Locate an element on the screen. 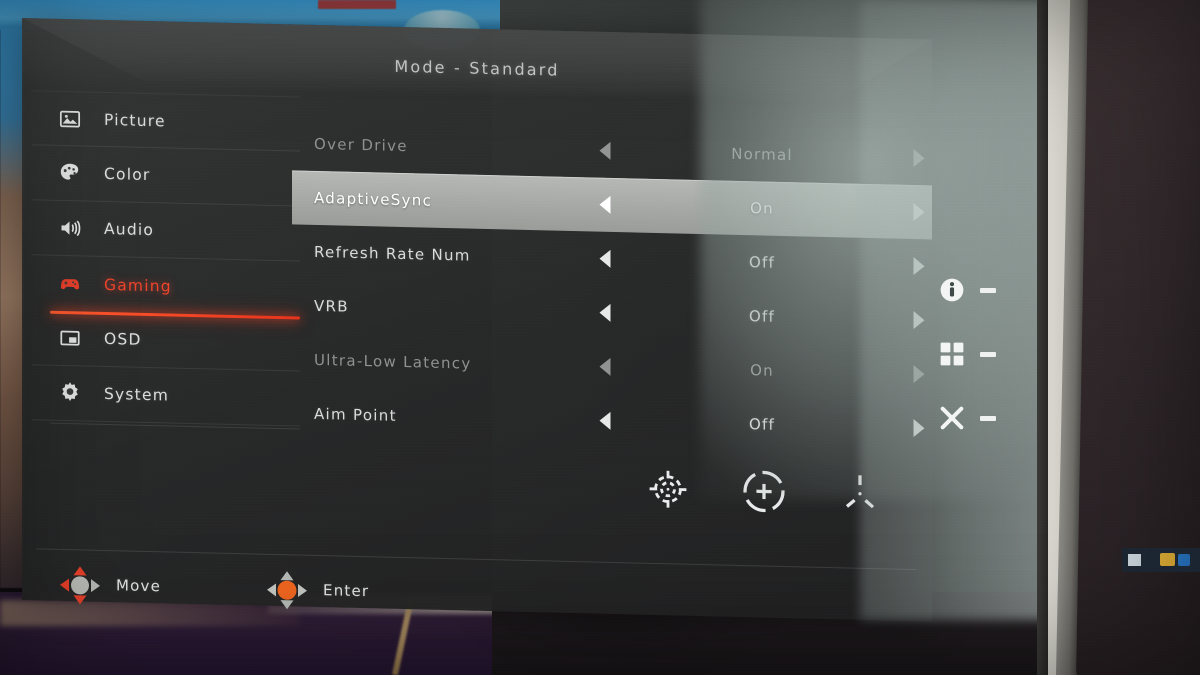 The height and width of the screenshot is (675, 1200). windows-start-icon is located at coordinates (1134, 560).